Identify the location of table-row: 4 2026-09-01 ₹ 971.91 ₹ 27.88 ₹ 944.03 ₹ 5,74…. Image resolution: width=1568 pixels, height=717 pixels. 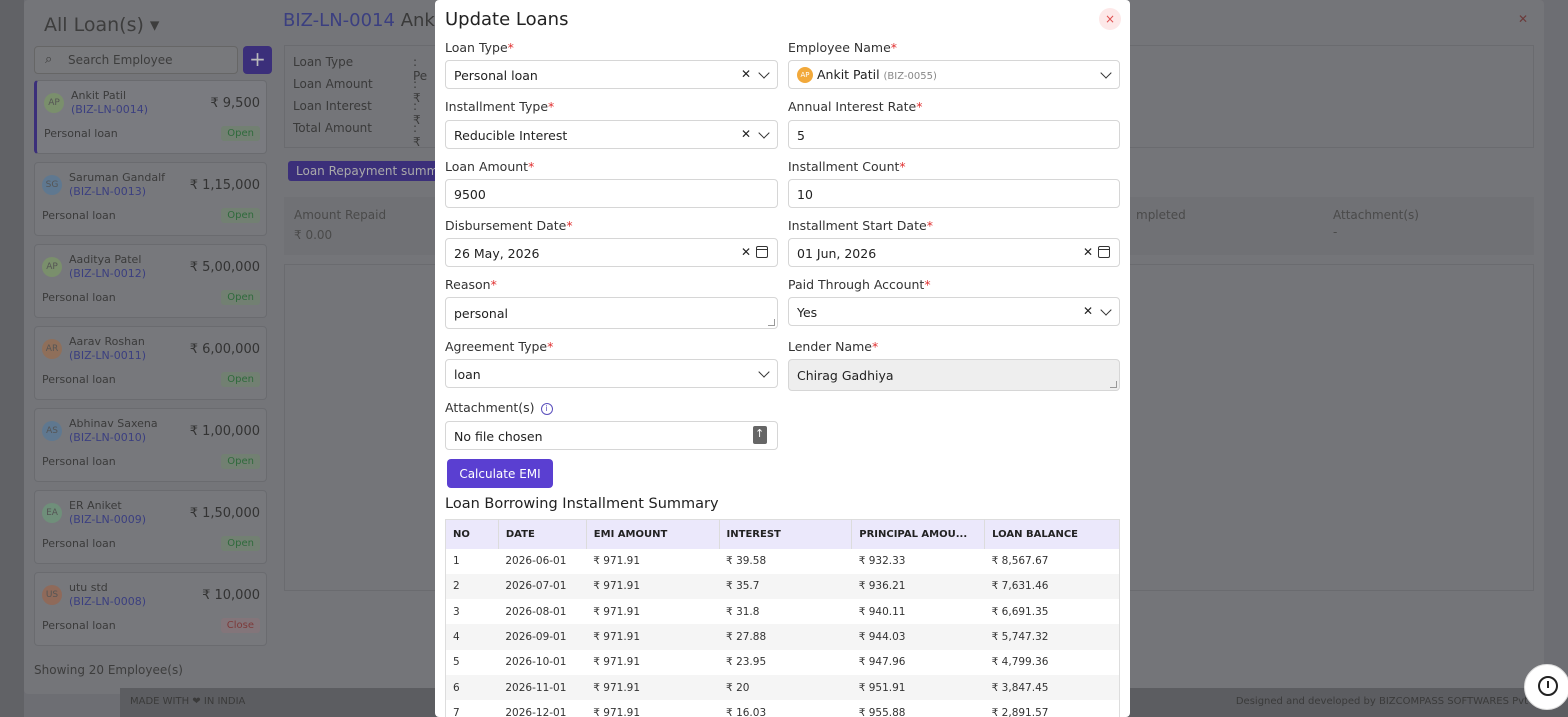
(782, 637).